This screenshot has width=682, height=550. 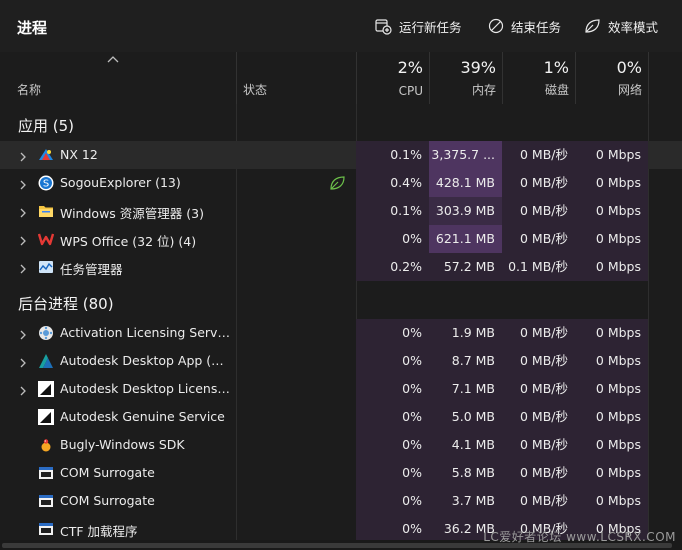 What do you see at coordinates (128, 241) in the screenshot?
I see `process-name: WPS Office (32 位) (4)` at bounding box center [128, 241].